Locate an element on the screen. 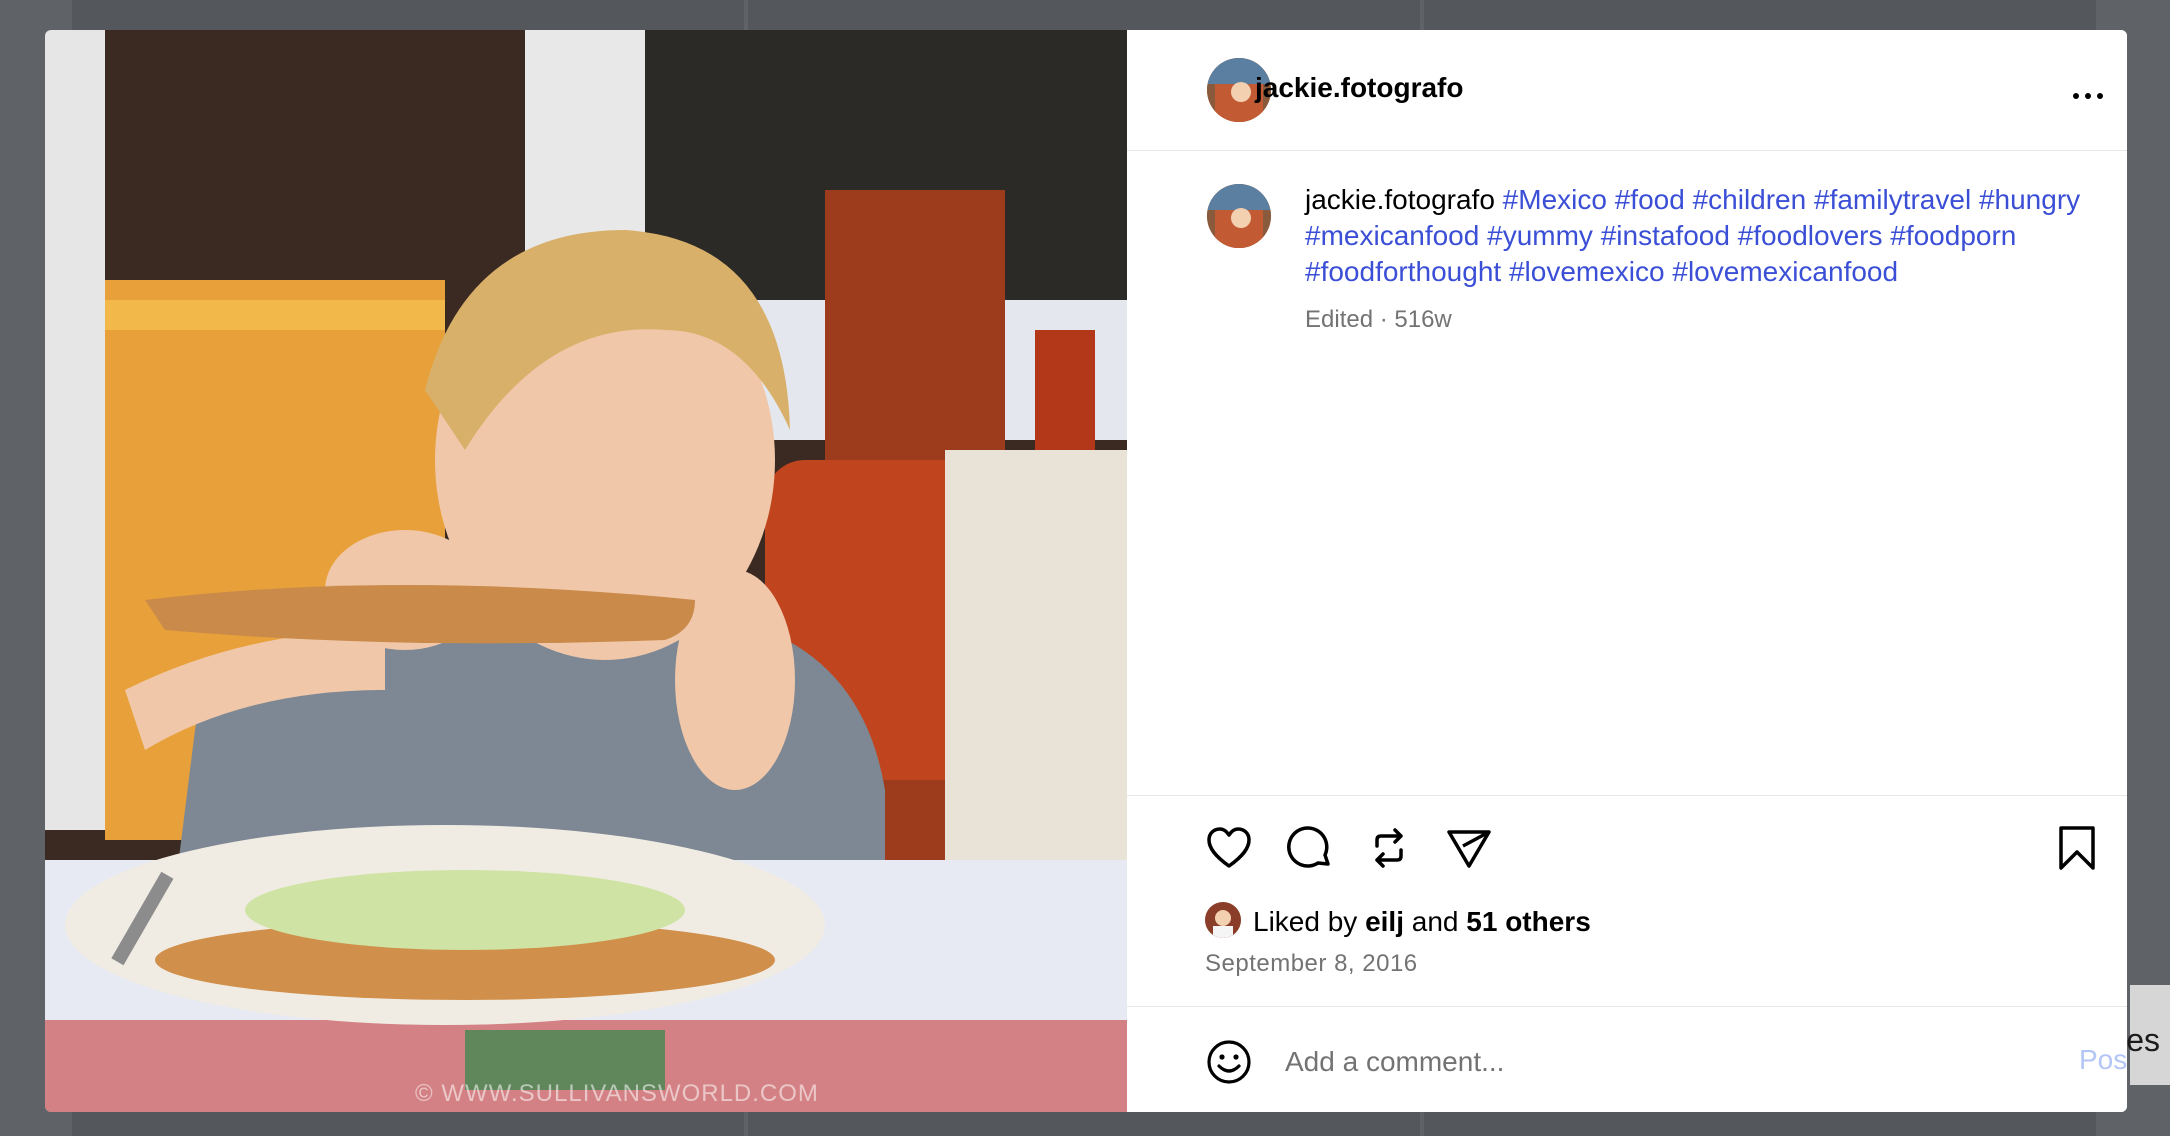 Image resolution: width=2170 pixels, height=1136 pixels. comment-input is located at coordinates (1635, 1062).